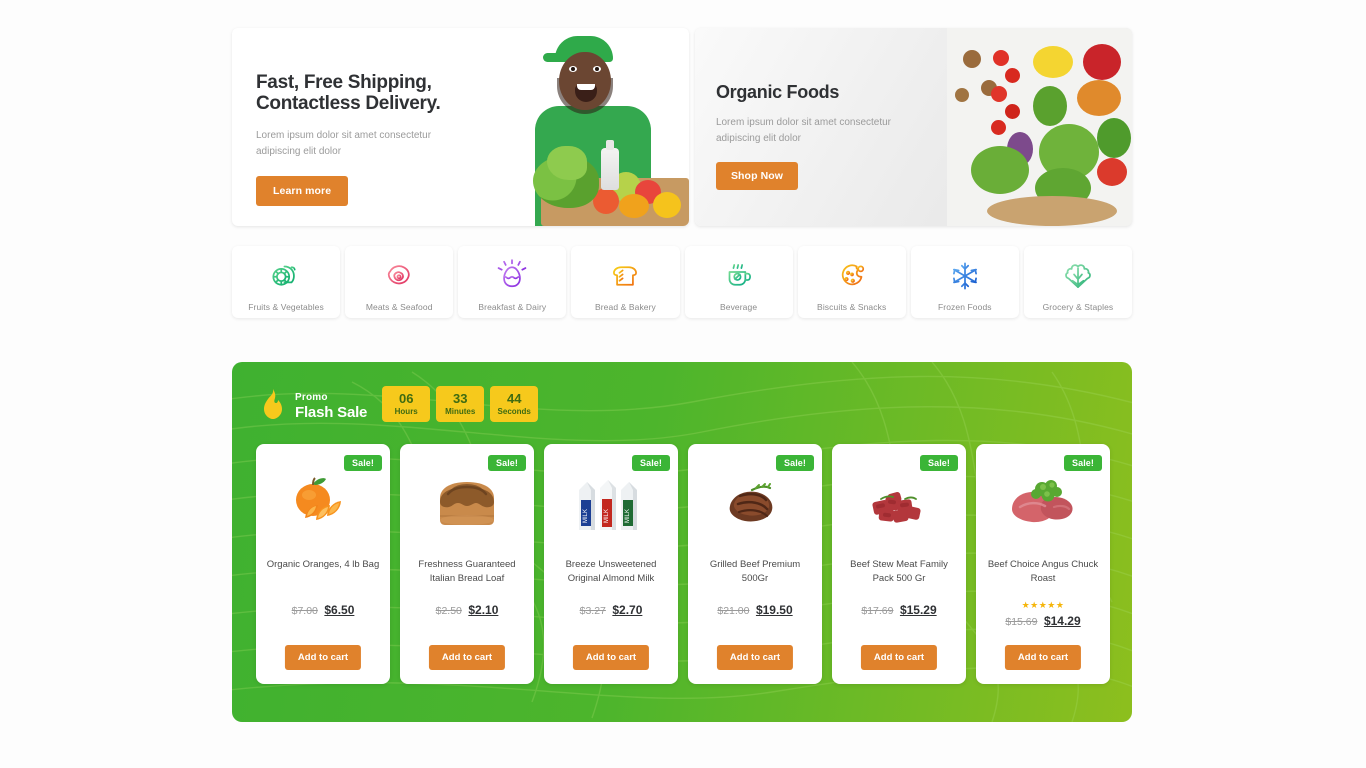  What do you see at coordinates (625, 306) in the screenshot?
I see `category-label: Bread & Bakery` at bounding box center [625, 306].